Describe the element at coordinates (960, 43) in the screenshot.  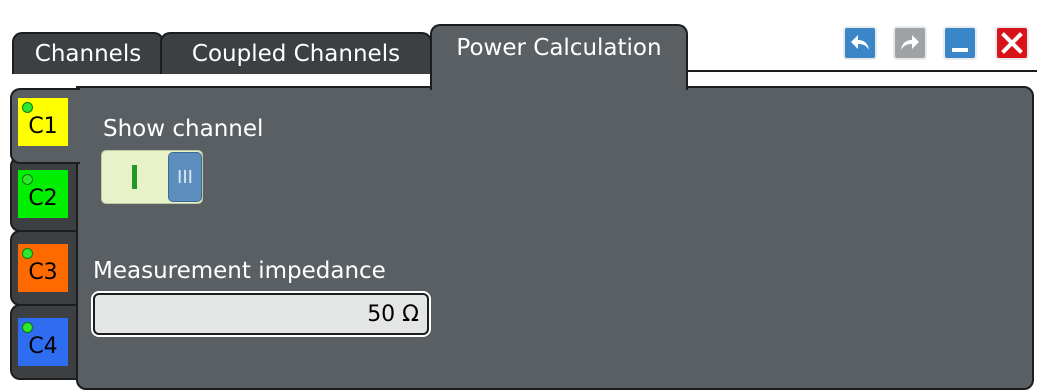
I see `minimize-button` at that location.